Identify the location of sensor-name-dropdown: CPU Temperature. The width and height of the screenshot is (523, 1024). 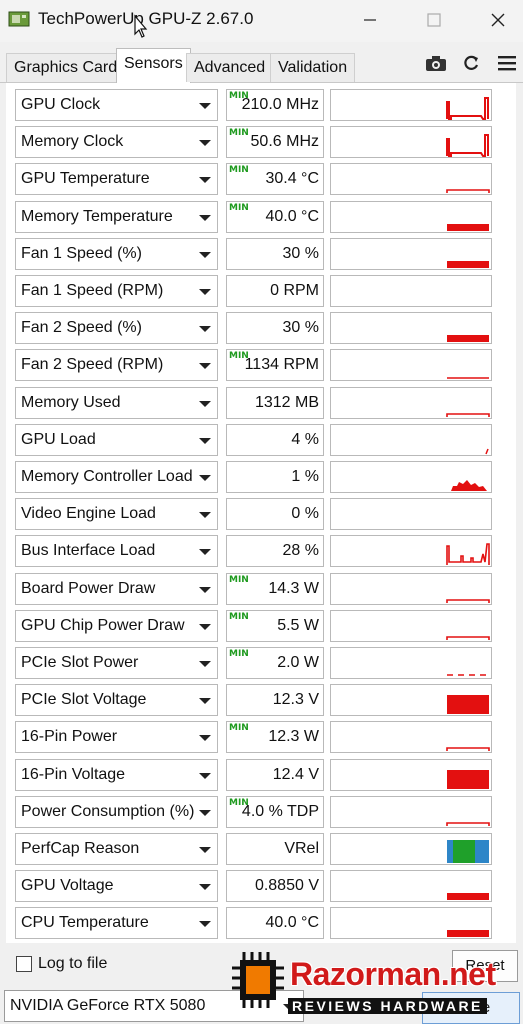
(116, 923).